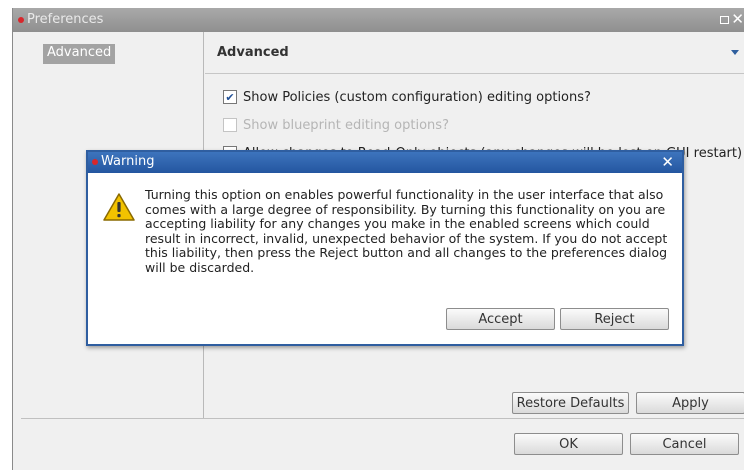 This screenshot has width=744, height=470. I want to click on warning-triangle-icon, so click(119, 207).